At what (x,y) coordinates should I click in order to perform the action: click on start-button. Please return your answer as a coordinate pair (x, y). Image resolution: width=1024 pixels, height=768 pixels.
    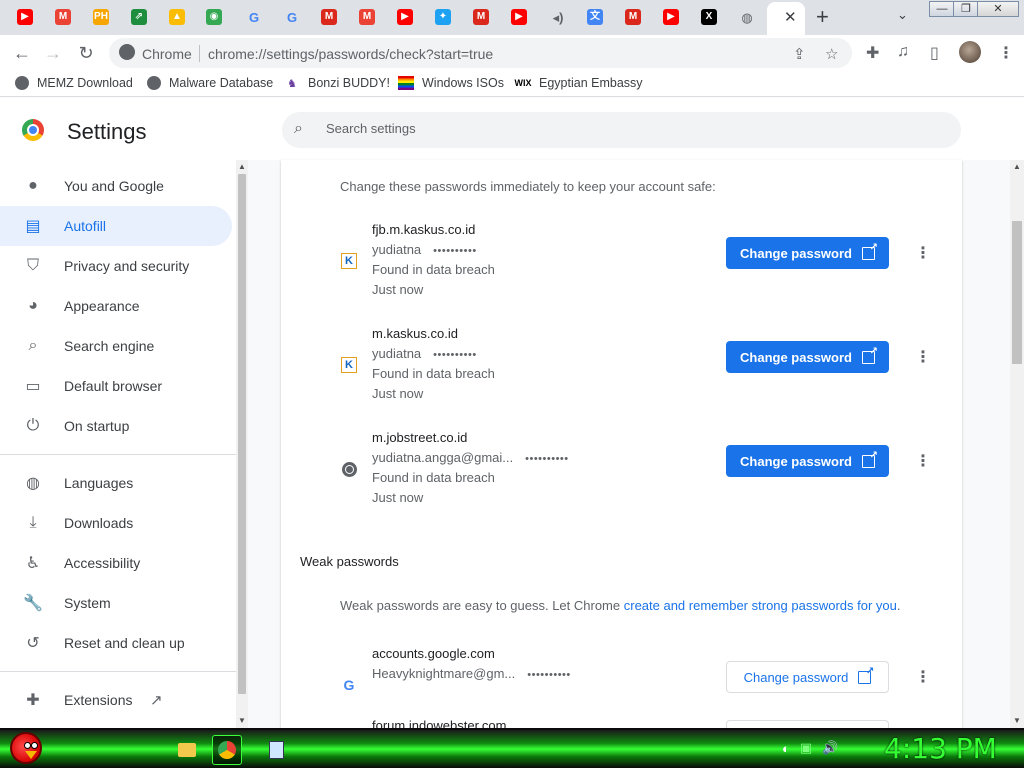
    Looking at the image, I should click on (26, 748).